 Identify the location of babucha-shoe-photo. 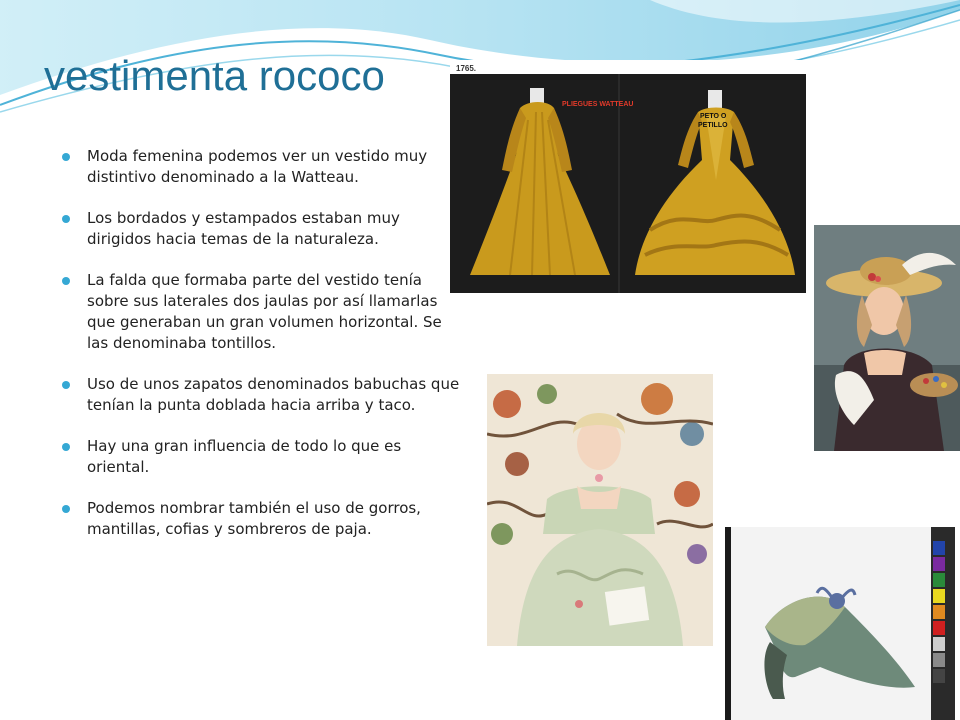
(840, 623).